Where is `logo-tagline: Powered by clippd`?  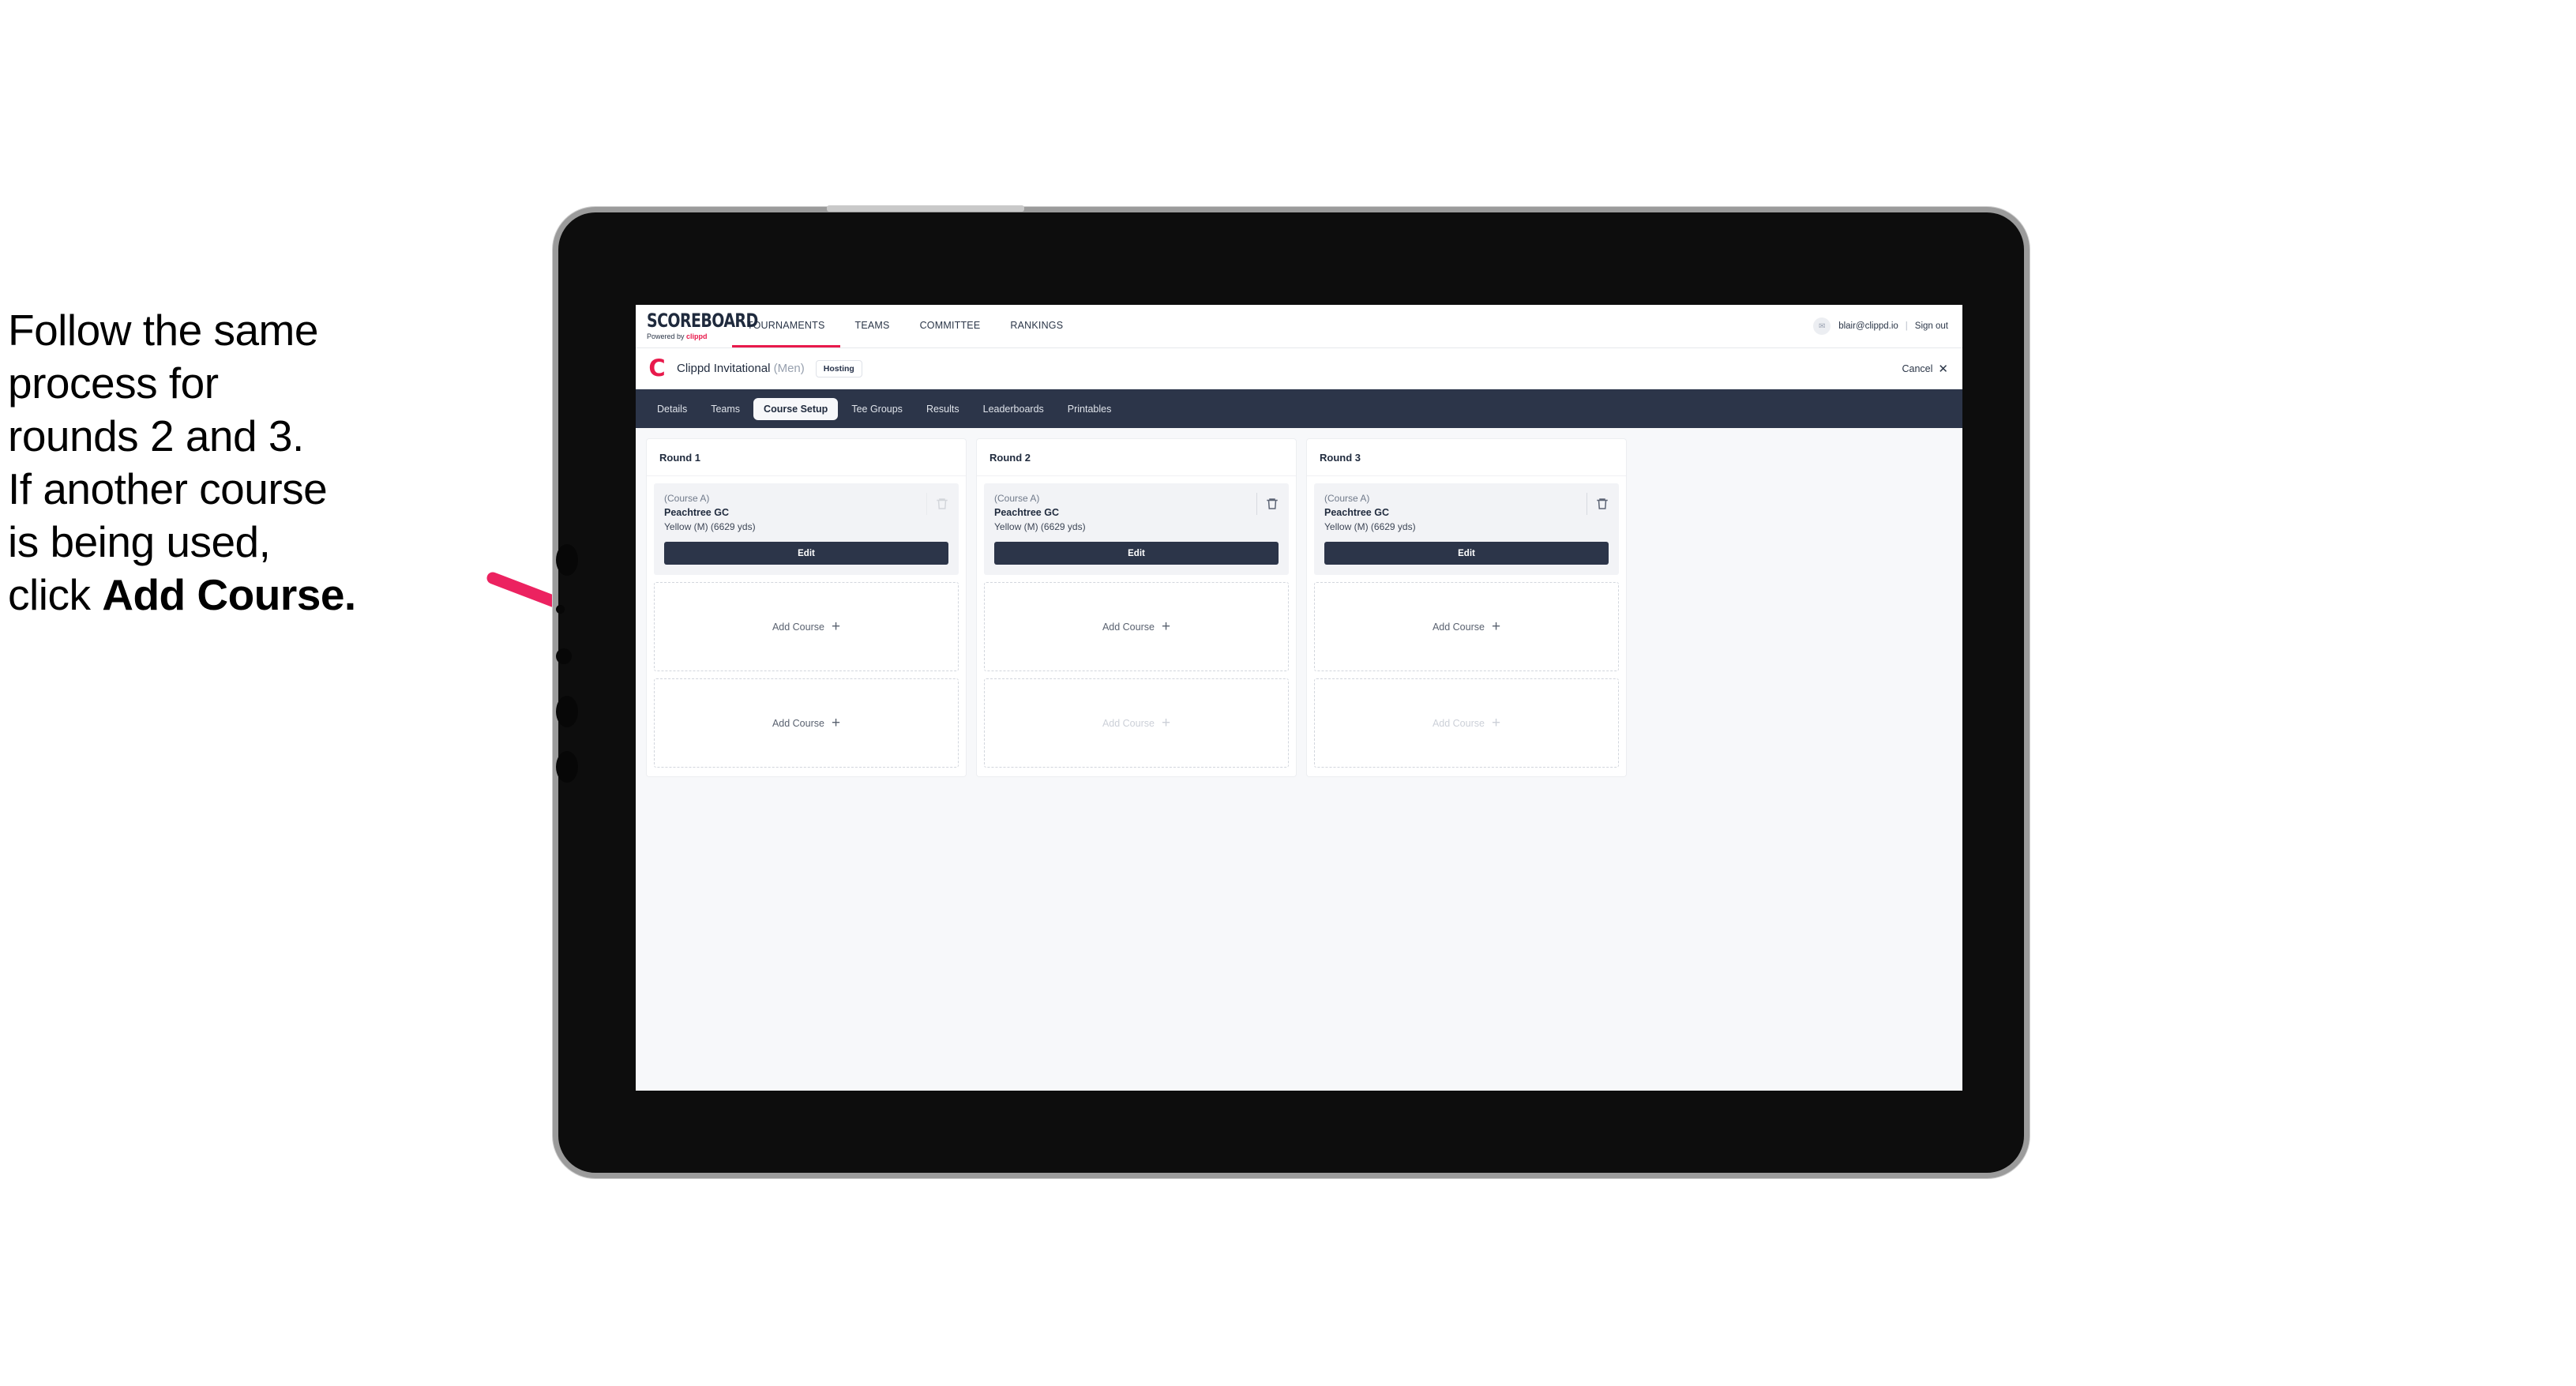 logo-tagline: Powered by clippd is located at coordinates (689, 336).